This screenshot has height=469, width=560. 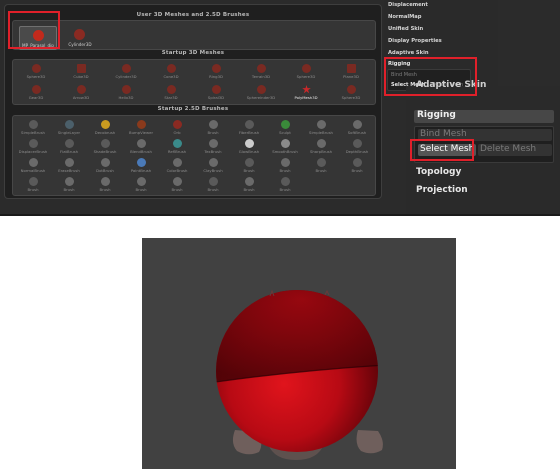 I want to click on mesh-item-label: Cone3D, so click(x=171, y=76).